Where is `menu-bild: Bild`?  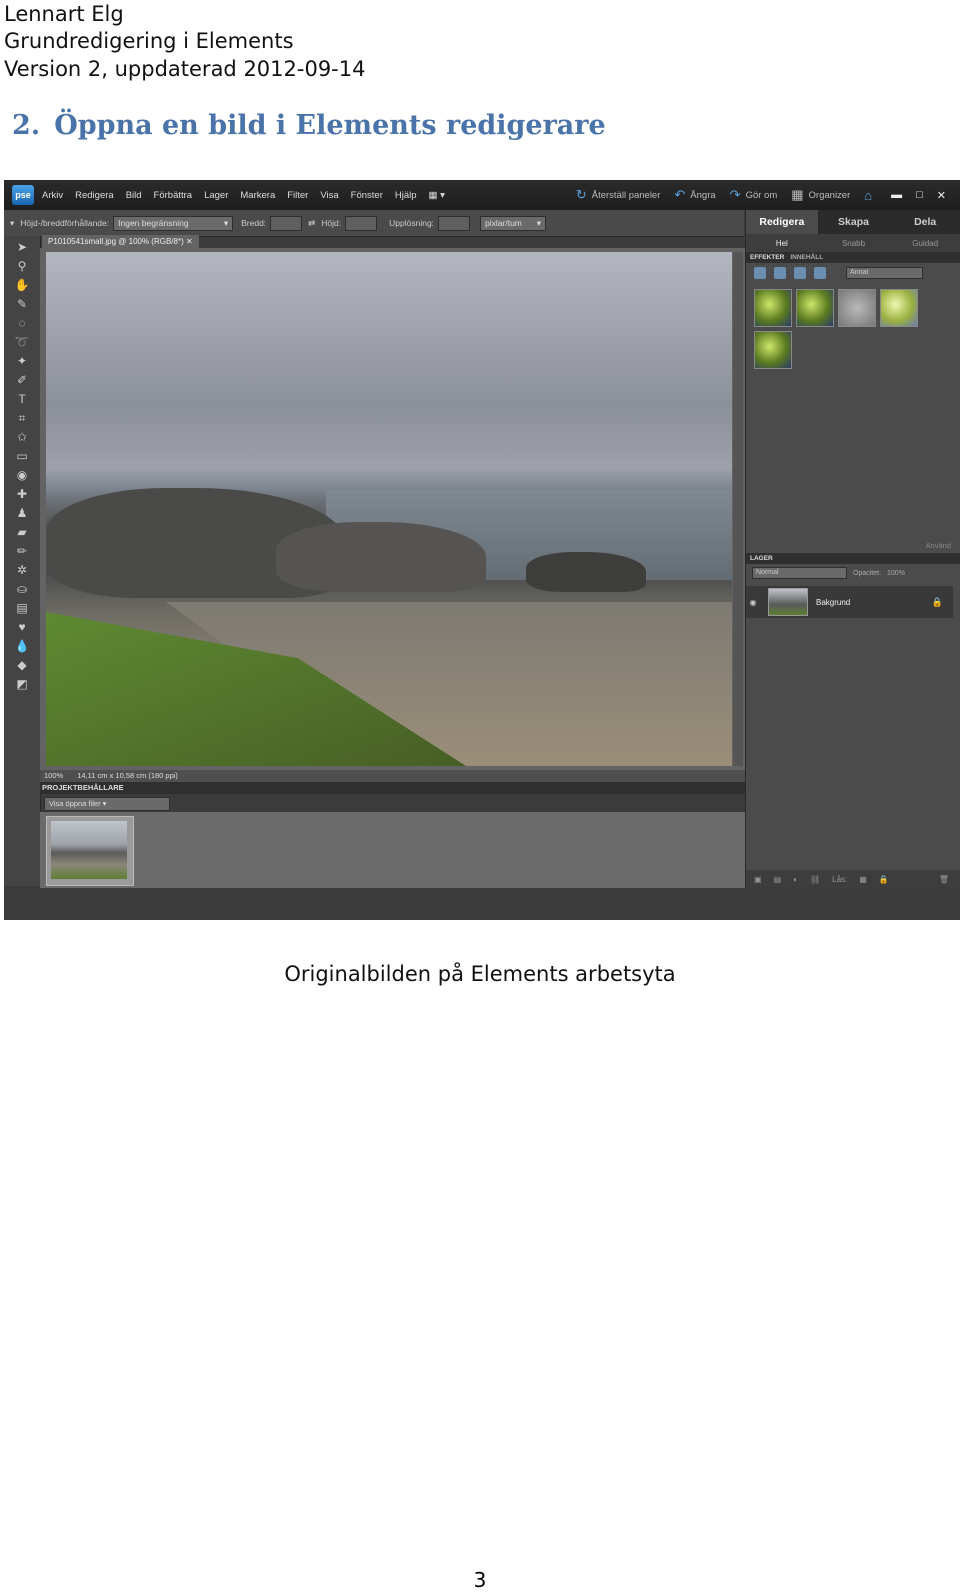 menu-bild: Bild is located at coordinates (134, 195).